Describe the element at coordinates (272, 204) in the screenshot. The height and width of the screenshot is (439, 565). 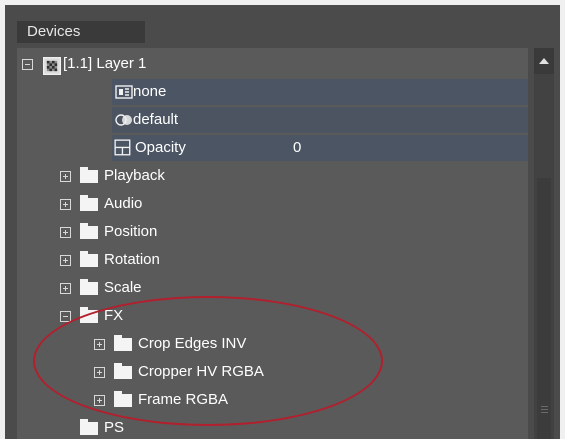
I see `tree-row-audio: Audio` at that location.